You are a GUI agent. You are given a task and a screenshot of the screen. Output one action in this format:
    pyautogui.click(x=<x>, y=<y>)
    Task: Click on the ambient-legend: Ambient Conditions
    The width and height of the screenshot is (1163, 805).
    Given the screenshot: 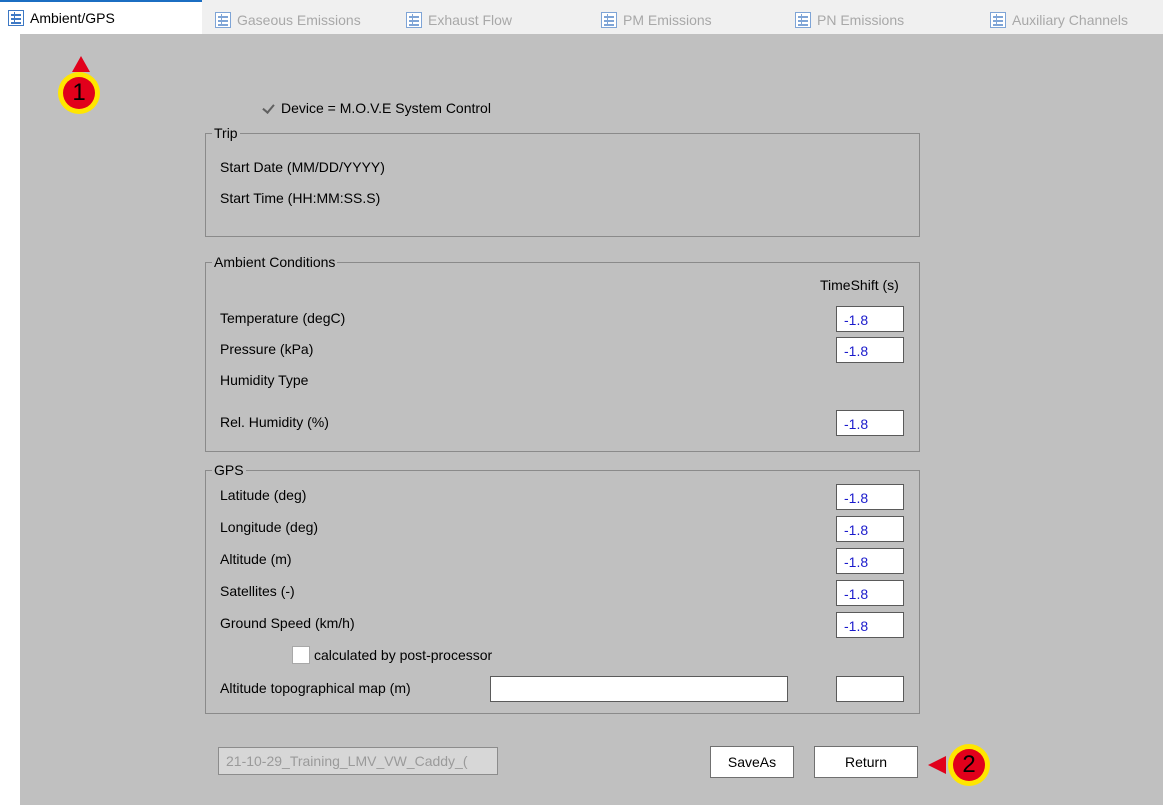 What is the action you would take?
    pyautogui.click(x=275, y=262)
    